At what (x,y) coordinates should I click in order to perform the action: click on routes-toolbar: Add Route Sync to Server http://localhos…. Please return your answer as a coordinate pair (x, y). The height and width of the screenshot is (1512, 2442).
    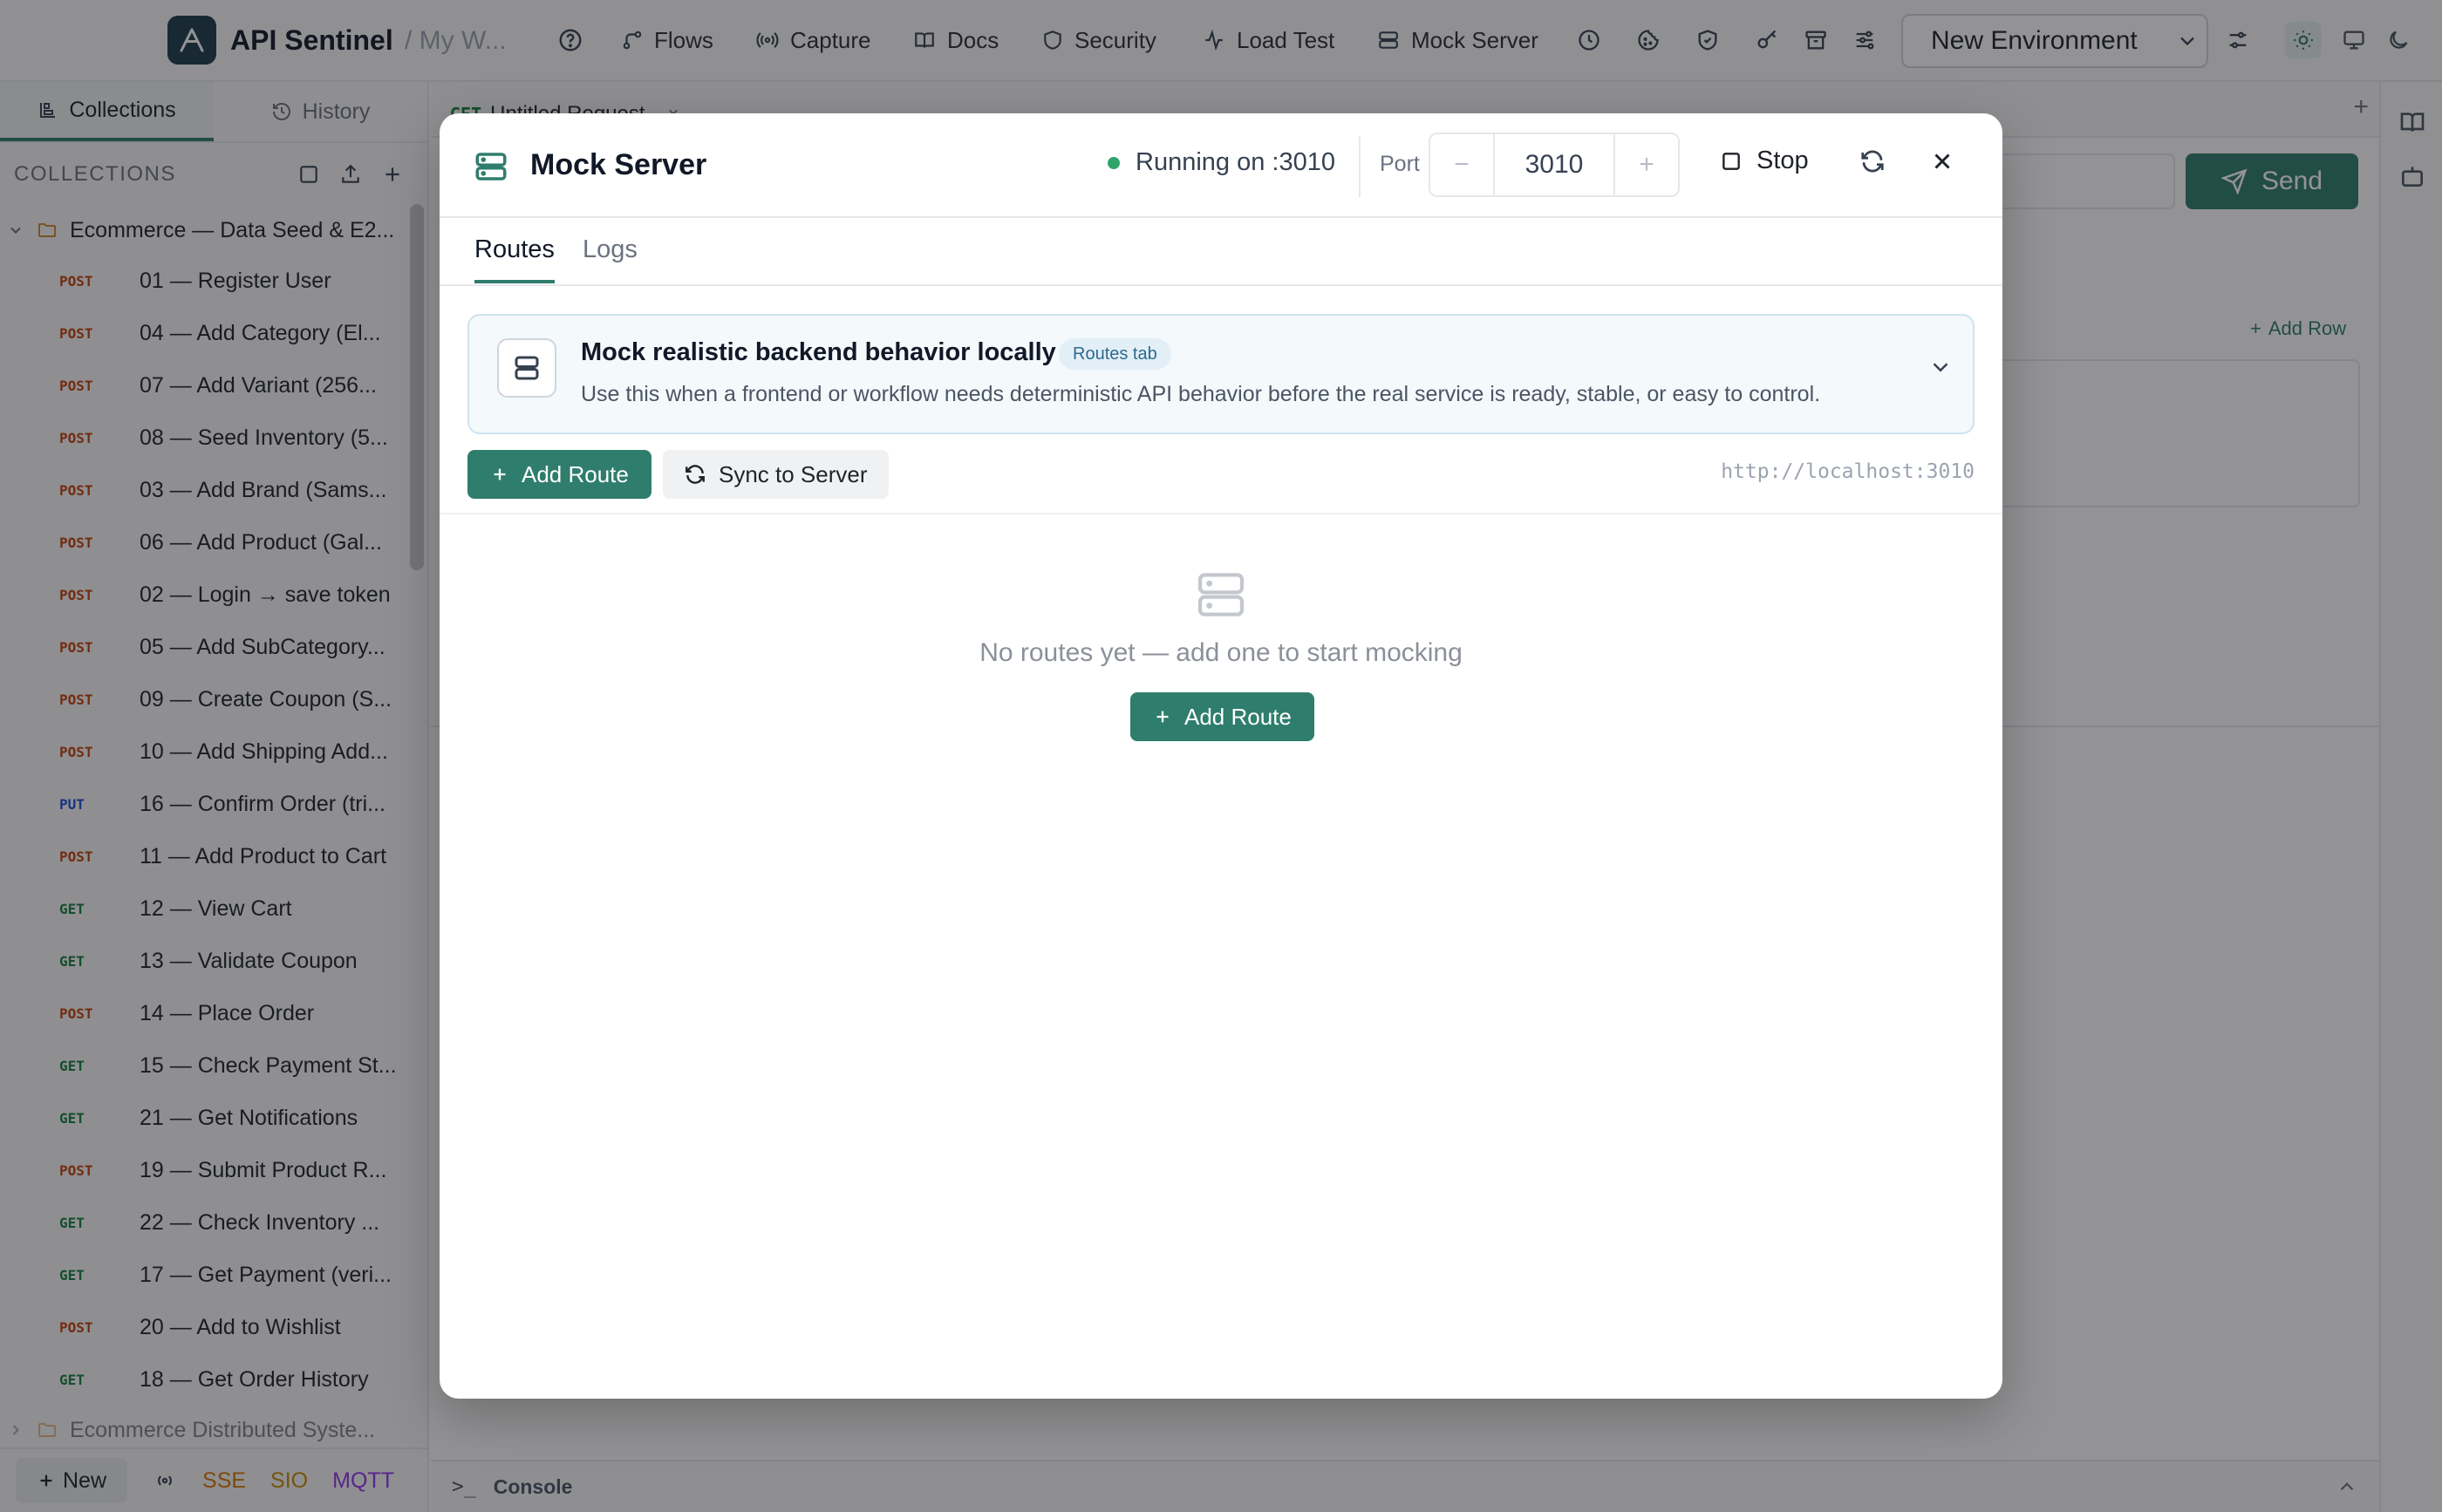
    Looking at the image, I should click on (1221, 474).